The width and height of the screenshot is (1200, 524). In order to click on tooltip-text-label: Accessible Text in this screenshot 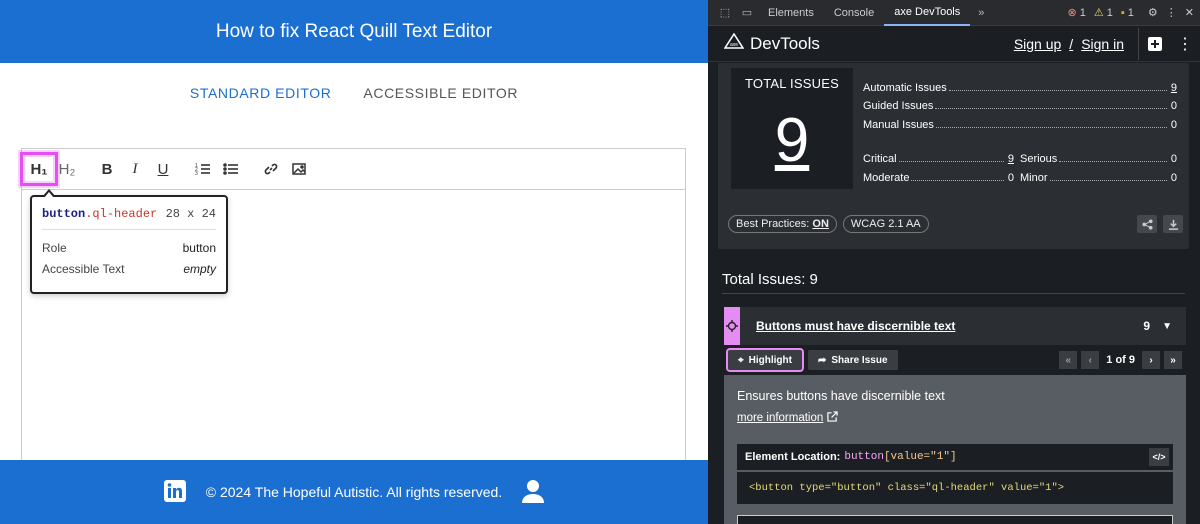, I will do `click(83, 269)`.